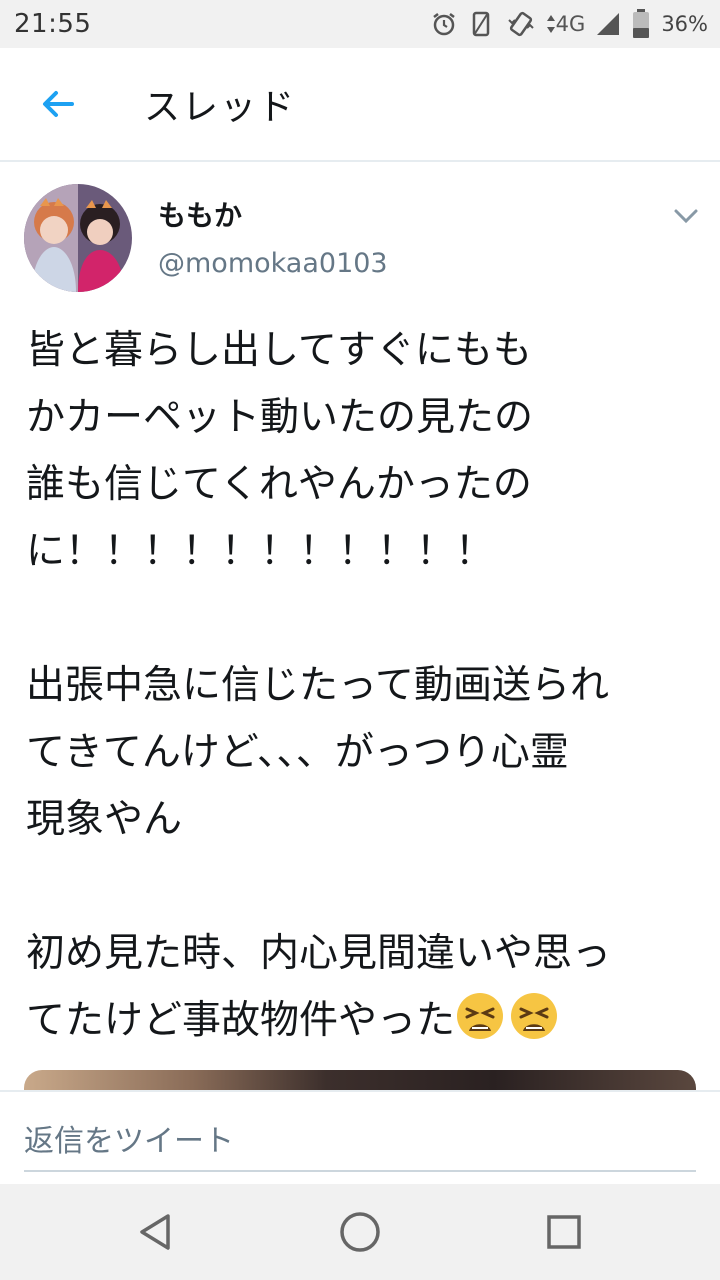 The height and width of the screenshot is (1280, 720). Describe the element at coordinates (273, 263) in the screenshot. I see `user-handle: @momokaa0103` at that location.